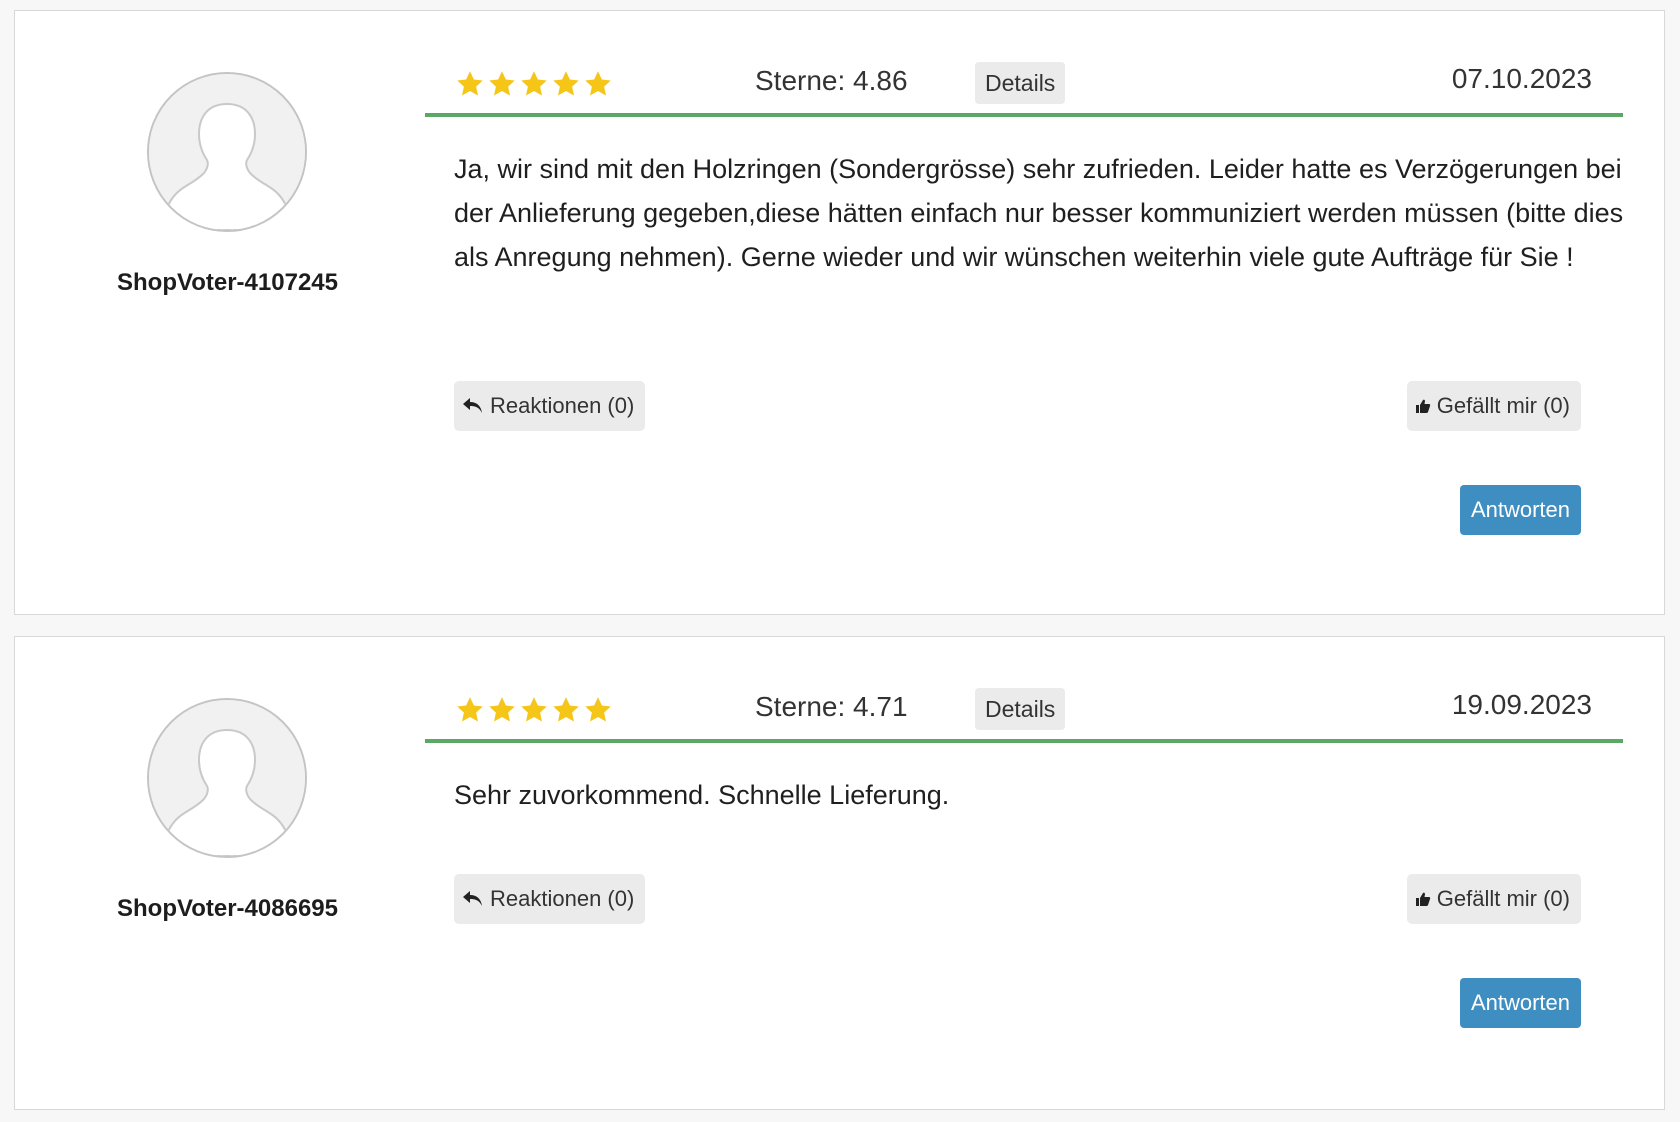 This screenshot has height=1122, width=1680. I want to click on author-name: ShopVoter-4107245, so click(227, 283).